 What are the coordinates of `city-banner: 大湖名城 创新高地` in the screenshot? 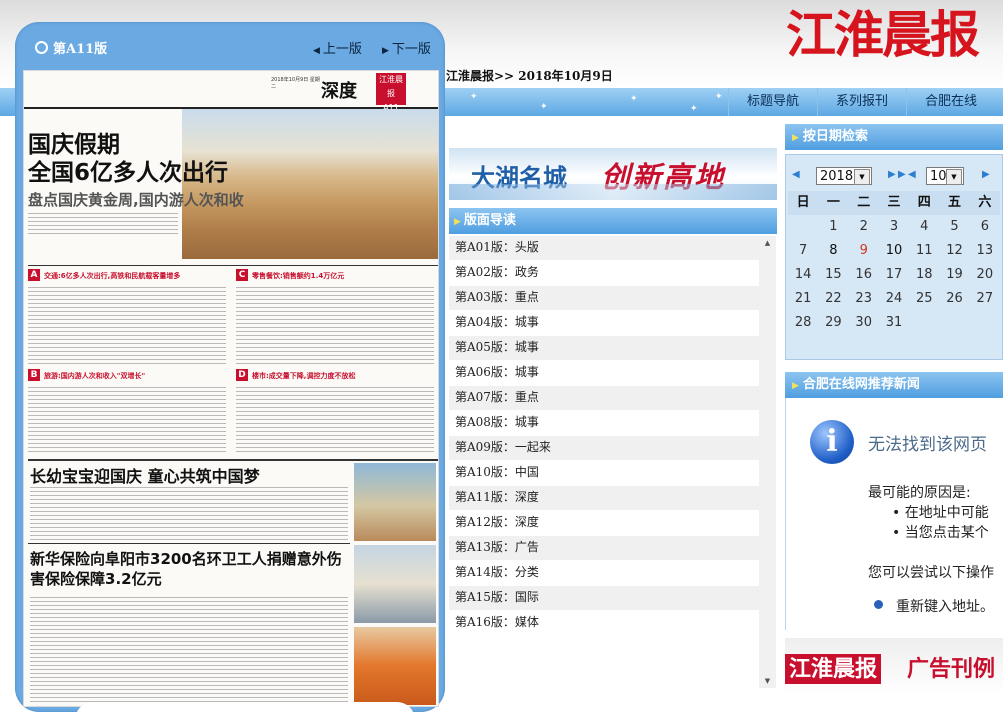 It's located at (613, 174).